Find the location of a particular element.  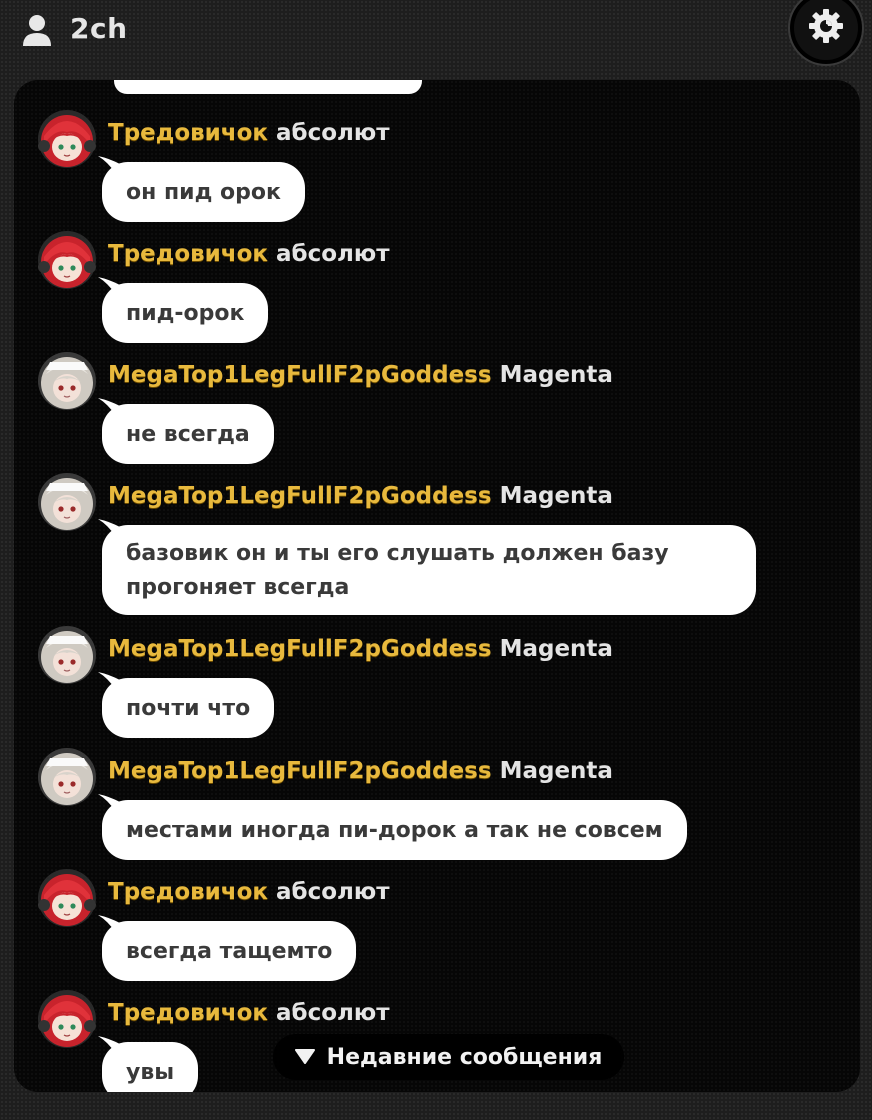

message-bubble: не всегда is located at coordinates (188, 434).